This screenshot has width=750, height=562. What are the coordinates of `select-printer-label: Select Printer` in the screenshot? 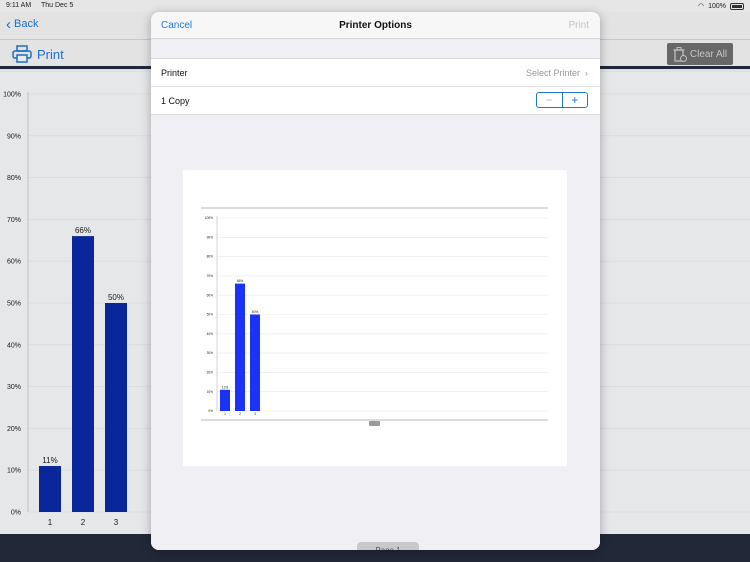 It's located at (552, 73).